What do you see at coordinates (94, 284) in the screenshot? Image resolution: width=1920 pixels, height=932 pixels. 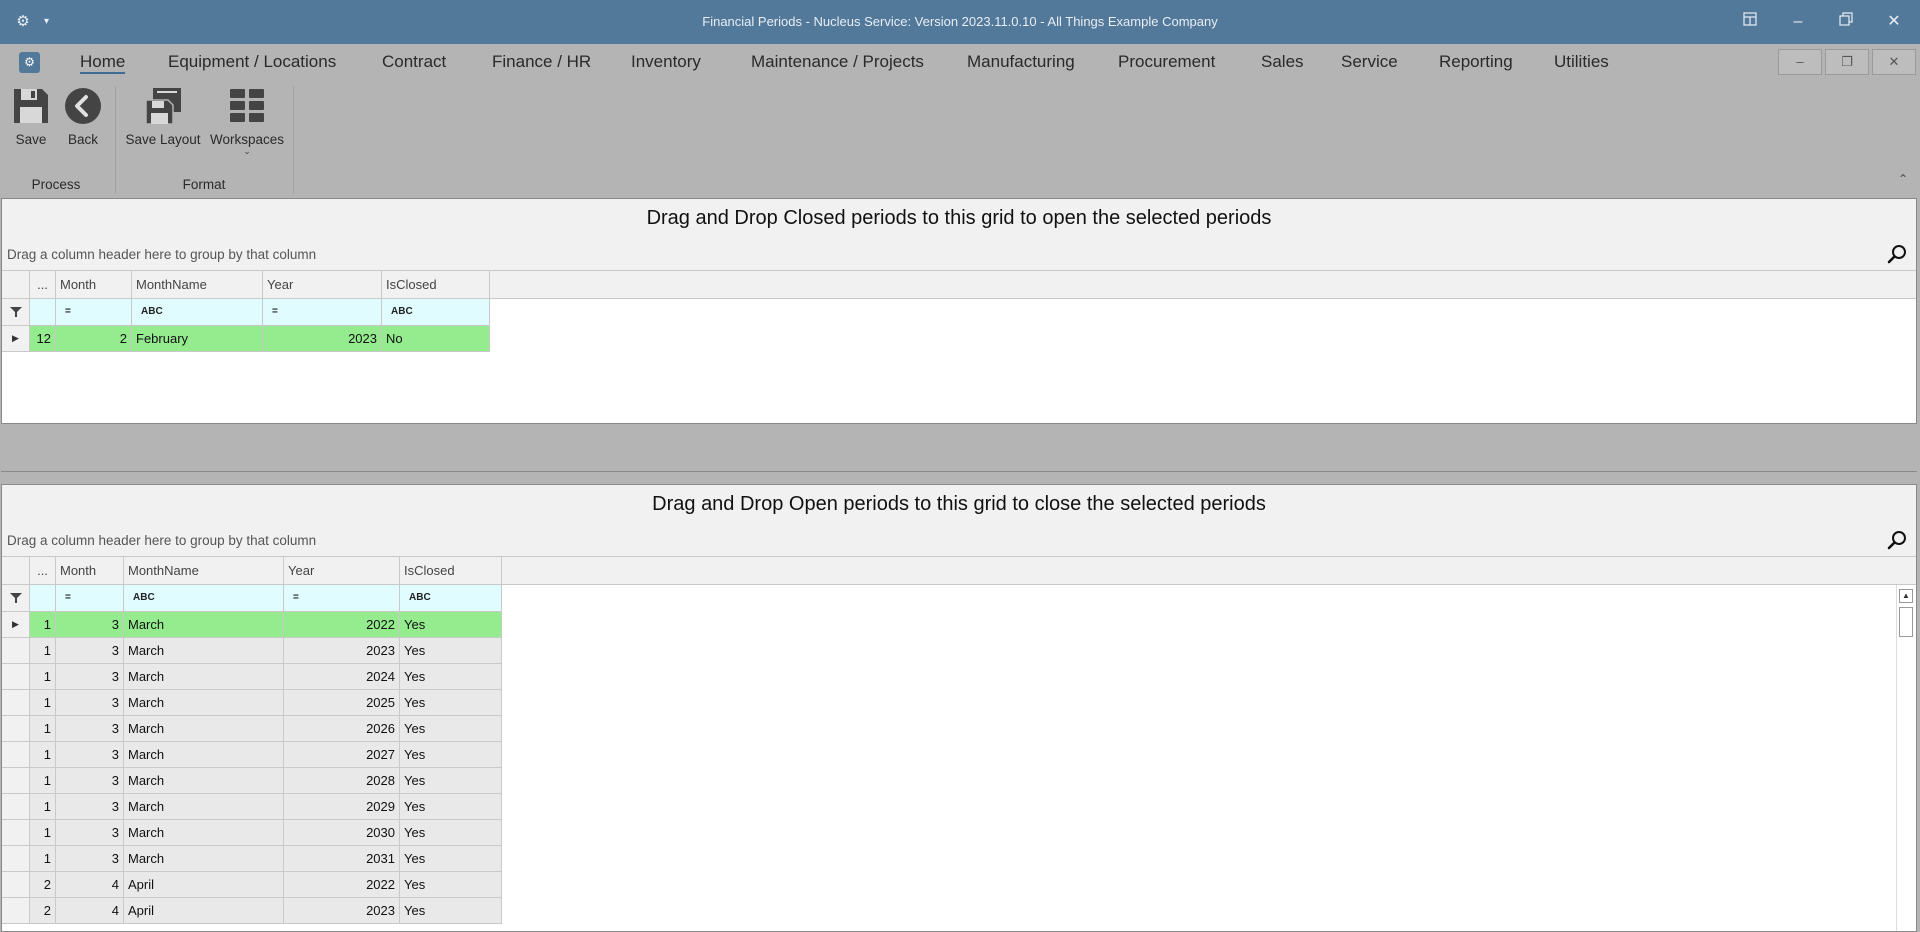 I see `column-header-month: Month` at bounding box center [94, 284].